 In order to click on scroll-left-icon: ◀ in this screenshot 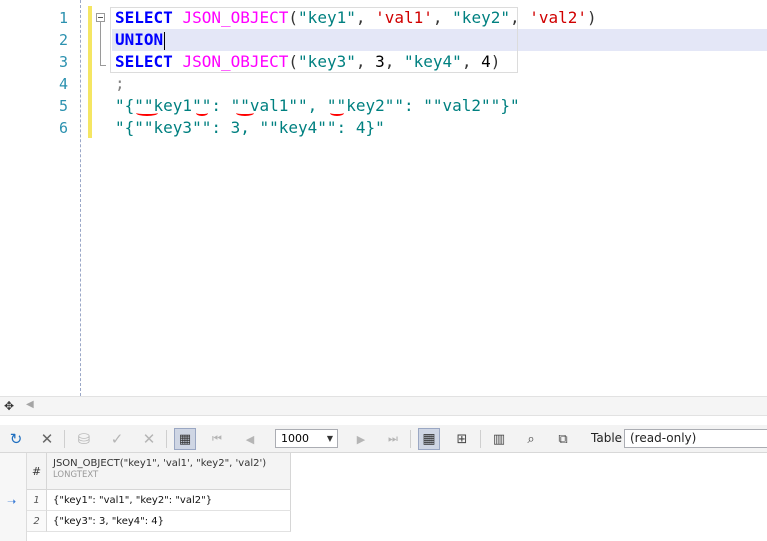, I will do `click(30, 404)`.